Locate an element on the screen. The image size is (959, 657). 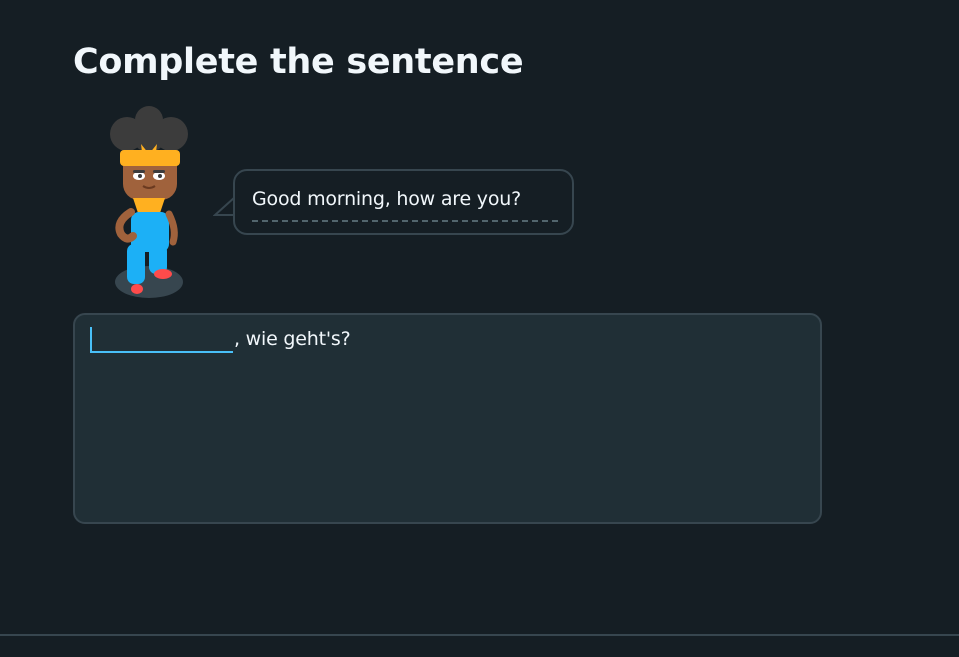
speech-bubble: Good morning, how are you? is located at coordinates (403, 202).